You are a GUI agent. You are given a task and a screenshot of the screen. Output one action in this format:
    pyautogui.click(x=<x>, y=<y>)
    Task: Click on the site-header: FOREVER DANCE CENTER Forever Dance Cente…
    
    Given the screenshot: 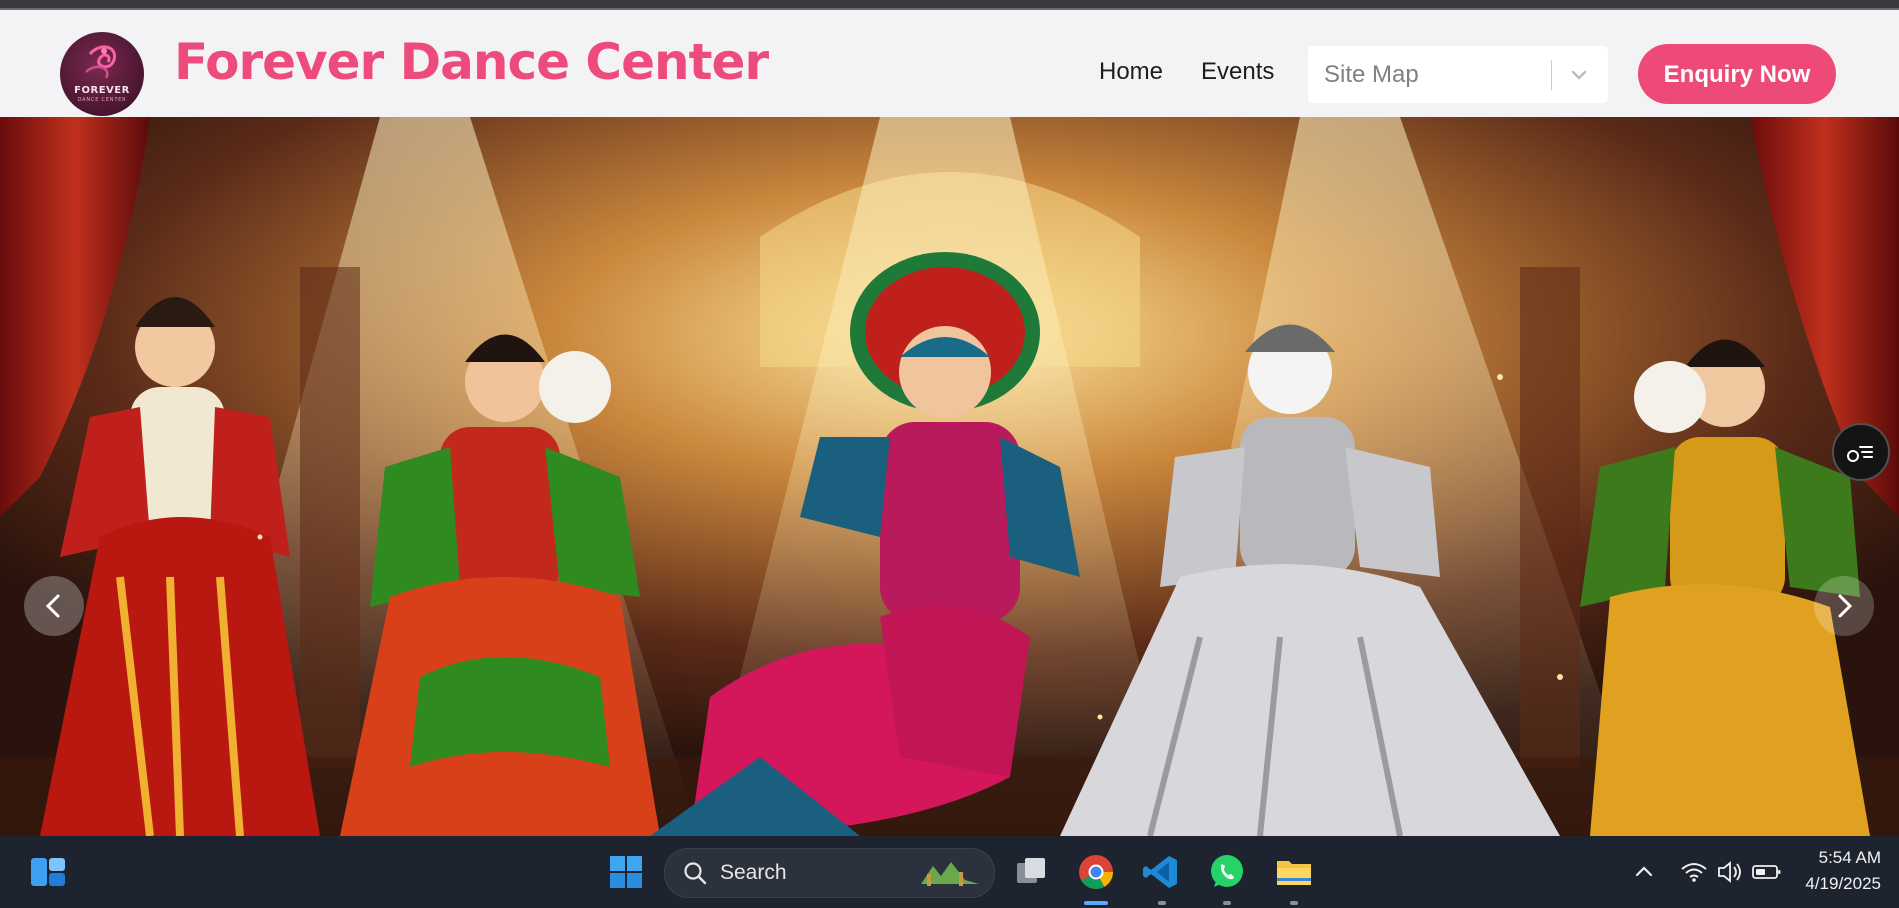 What is the action you would take?
    pyautogui.click(x=949, y=63)
    